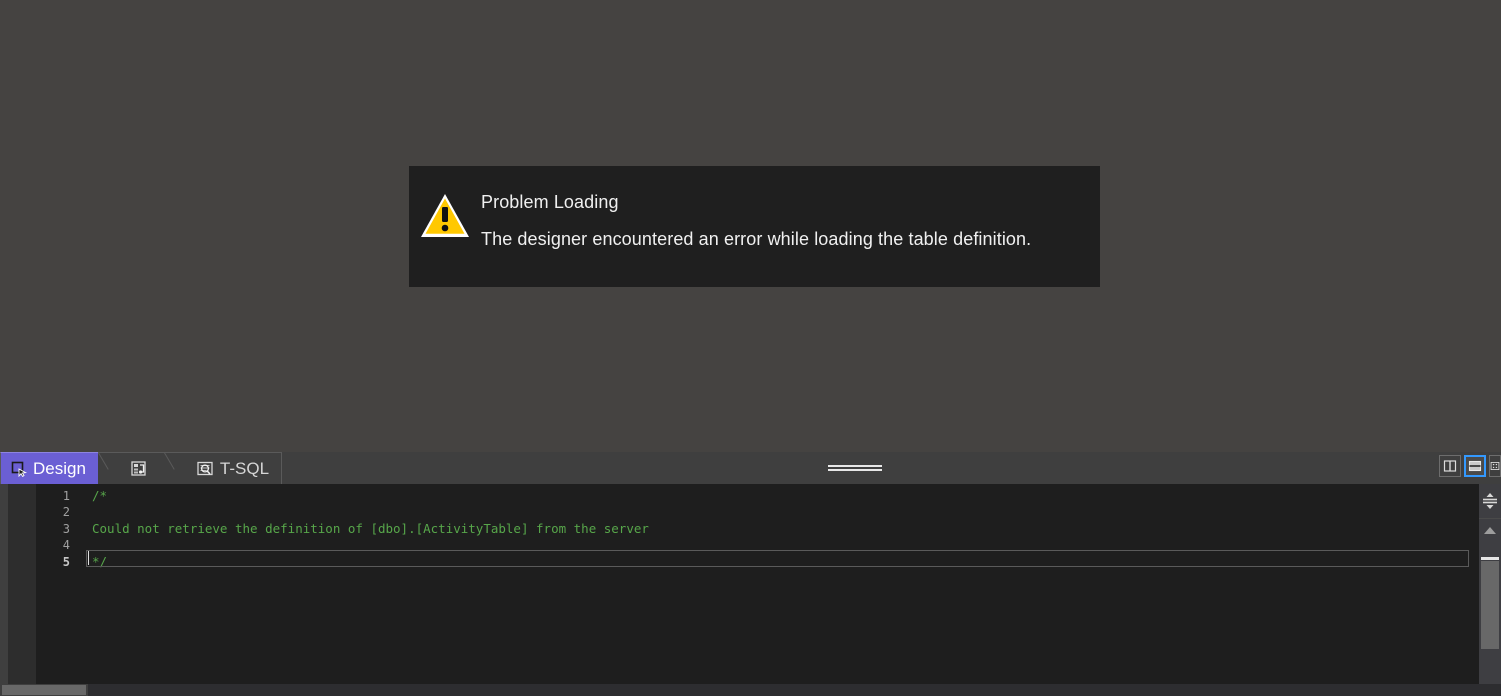 The image size is (1501, 696). What do you see at coordinates (445, 211) in the screenshot?
I see `warning-triangle-icon` at bounding box center [445, 211].